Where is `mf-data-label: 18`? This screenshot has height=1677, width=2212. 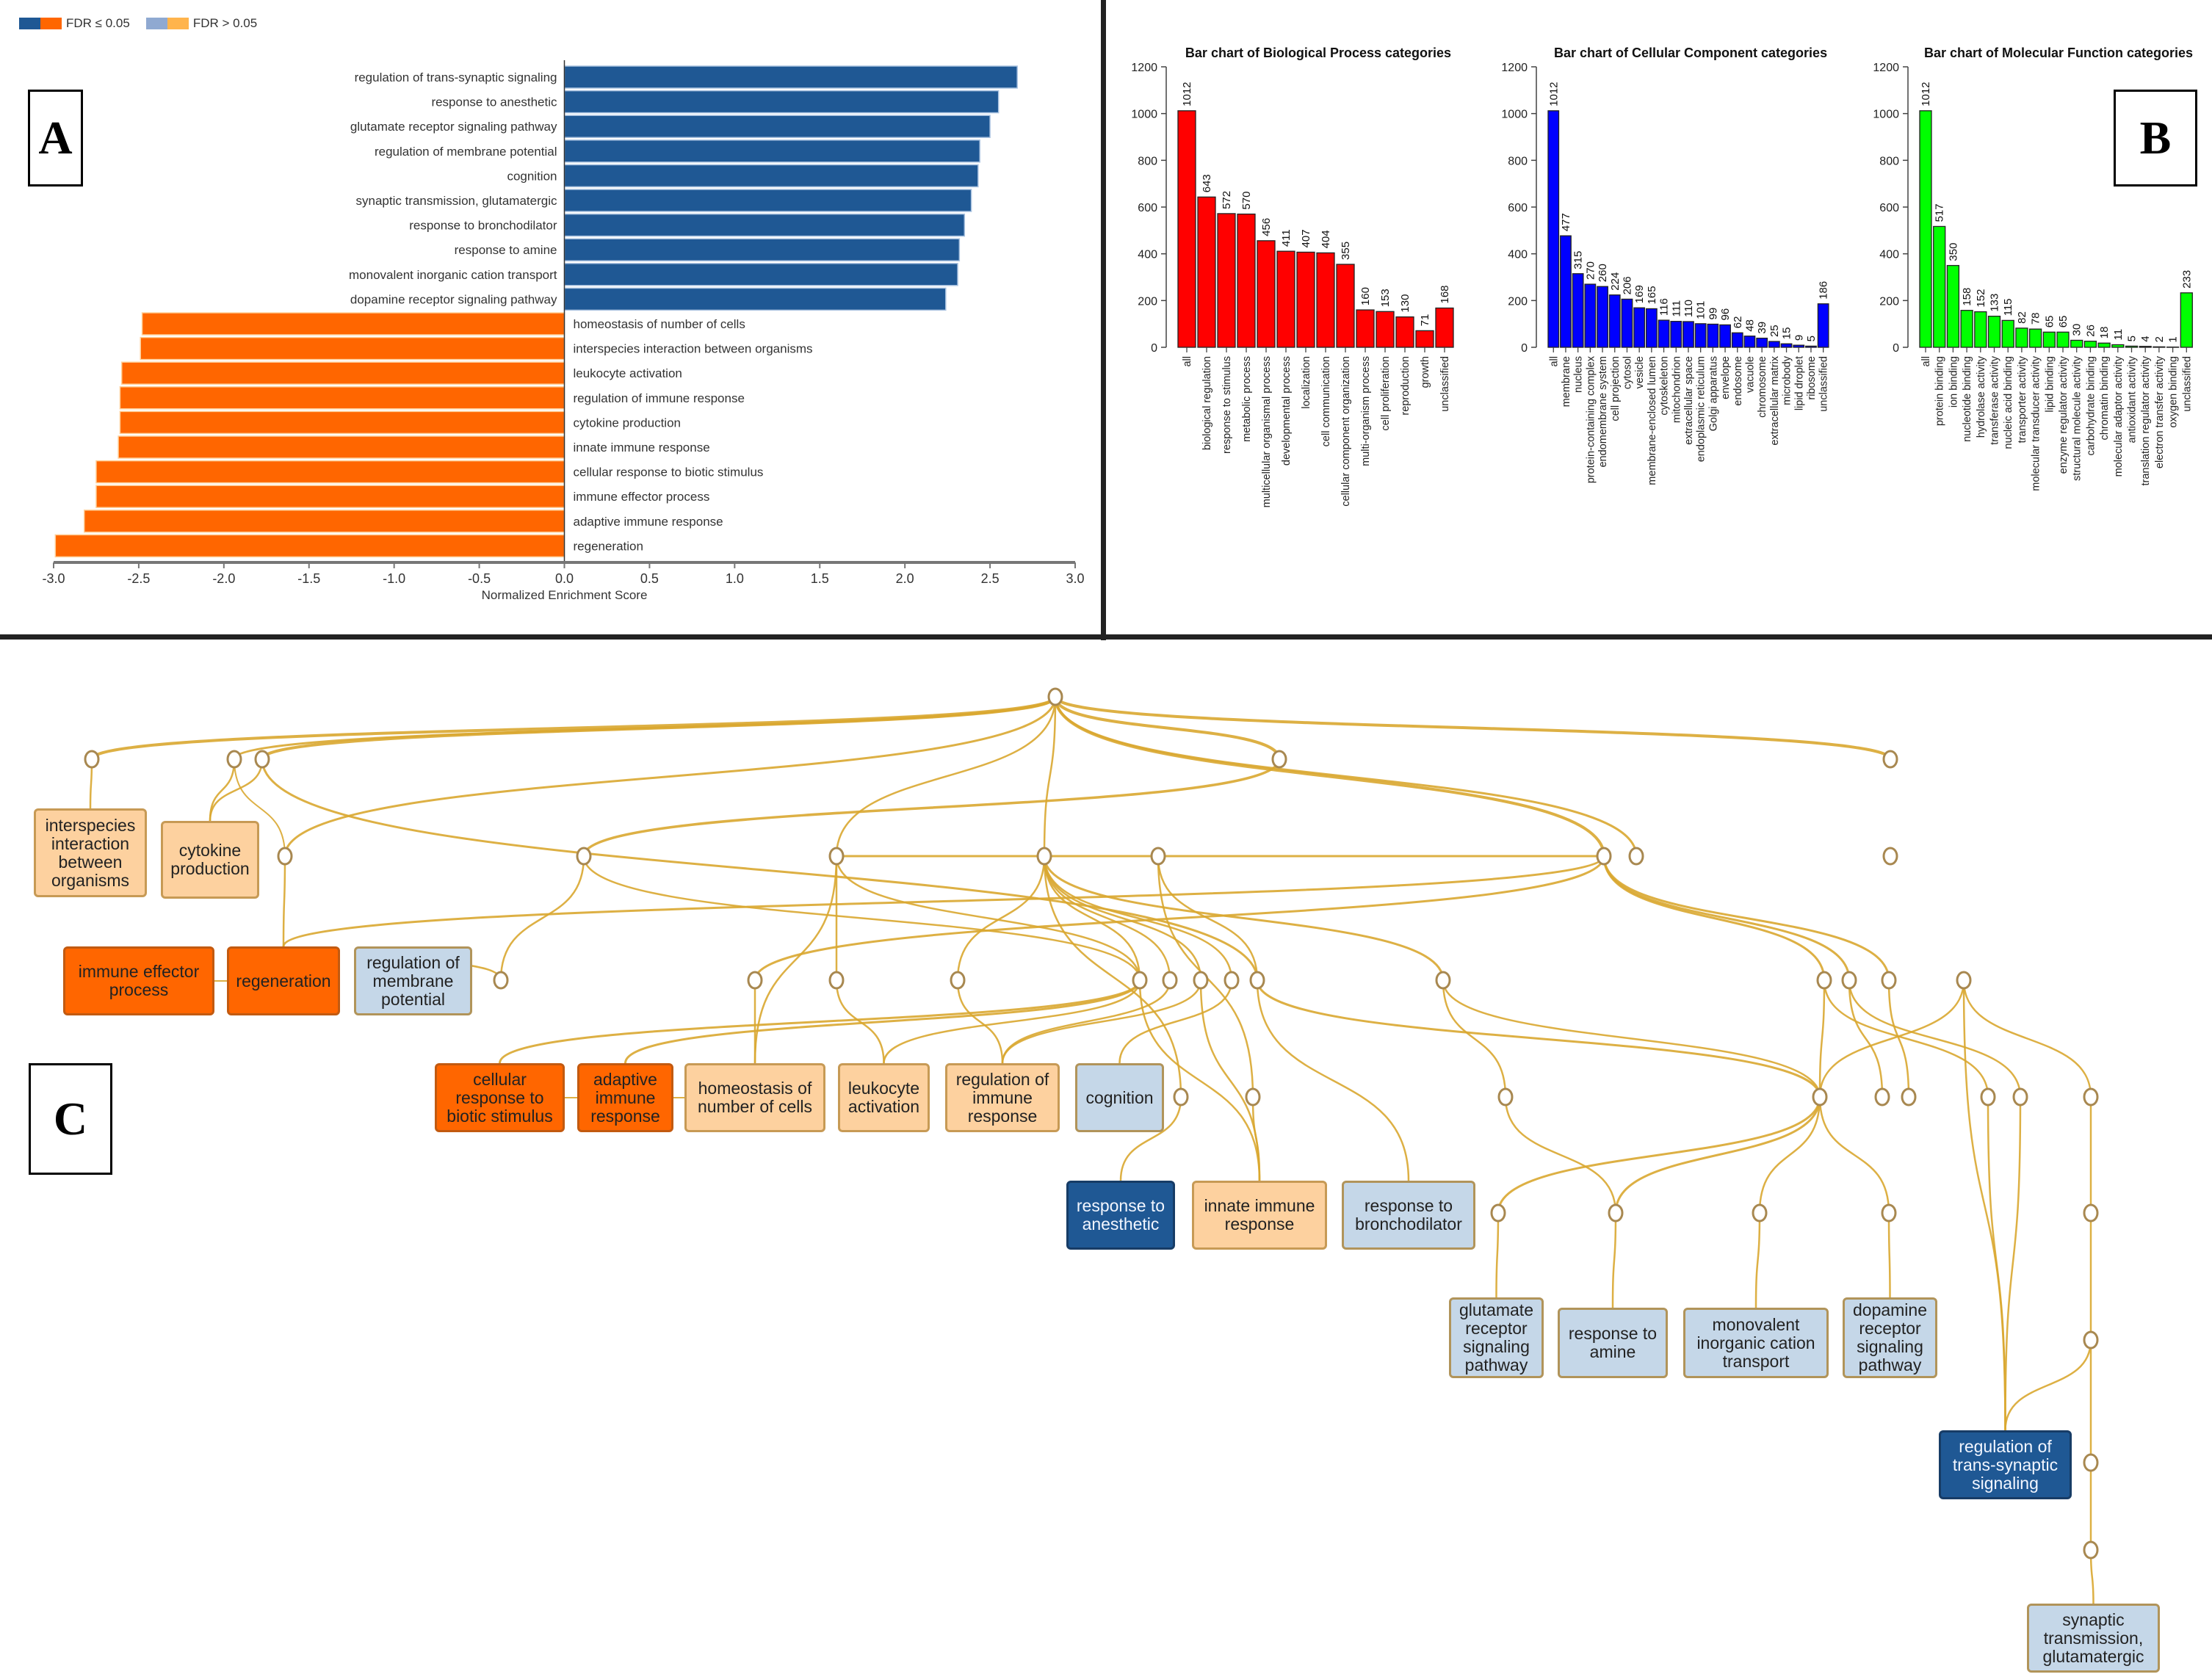
mf-data-label: 18 is located at coordinates (2104, 333).